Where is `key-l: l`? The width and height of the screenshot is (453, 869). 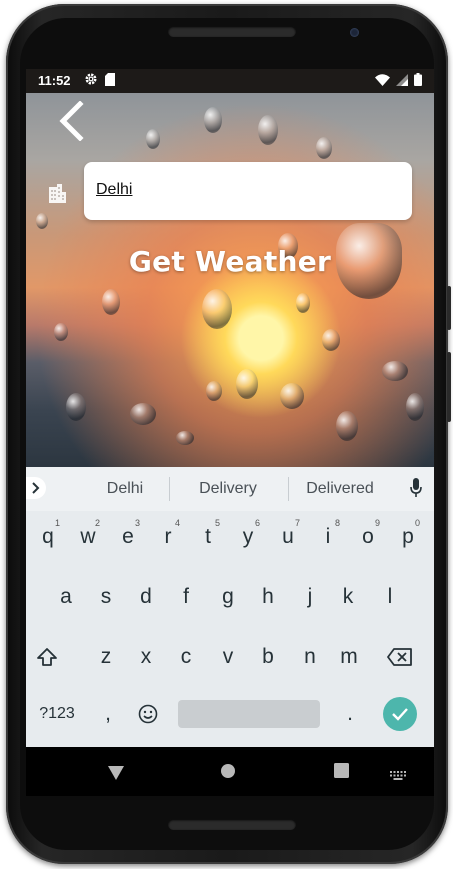
key-l: l is located at coordinates (390, 597).